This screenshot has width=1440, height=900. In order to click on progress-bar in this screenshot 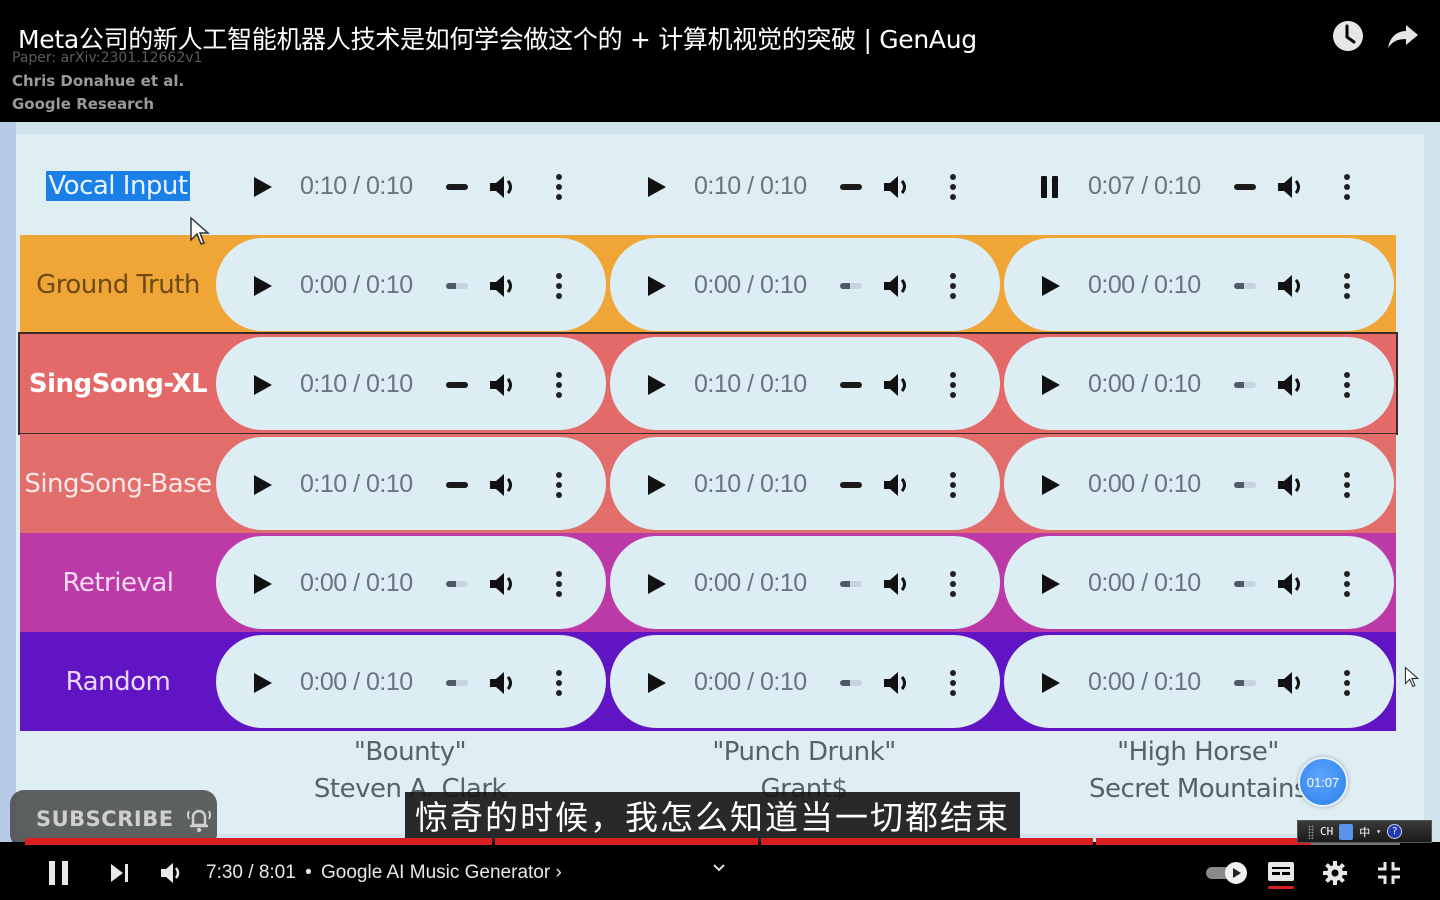, I will do `click(712, 841)`.